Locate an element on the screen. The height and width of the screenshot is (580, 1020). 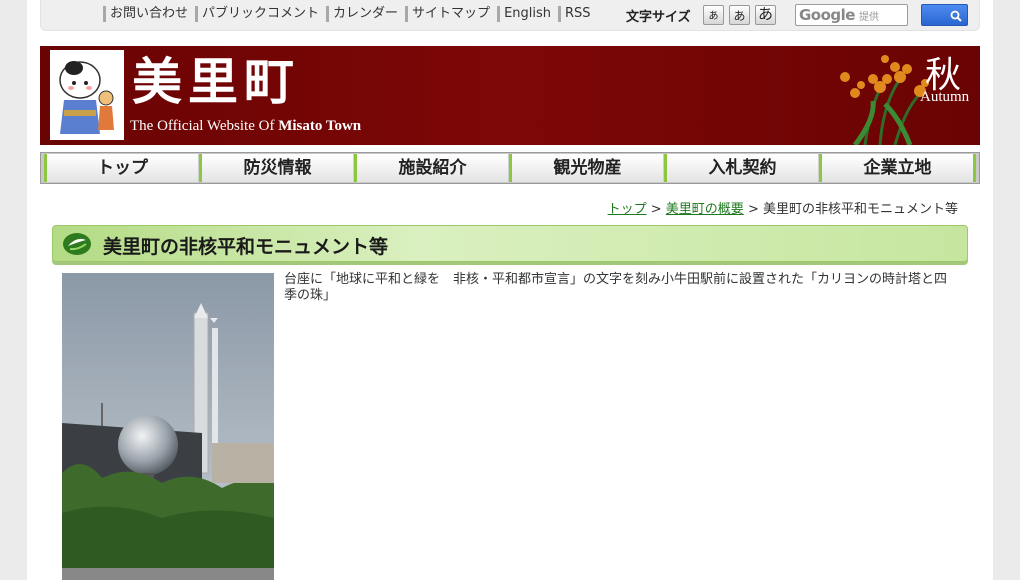
rss-link: RSS is located at coordinates (578, 14).